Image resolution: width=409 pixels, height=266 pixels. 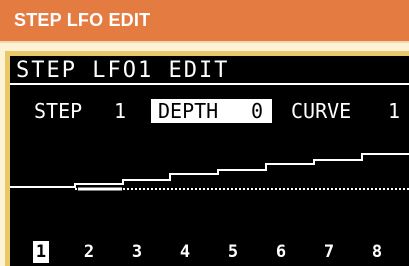 What do you see at coordinates (120, 111) in the screenshot?
I see `step-value: 1` at bounding box center [120, 111].